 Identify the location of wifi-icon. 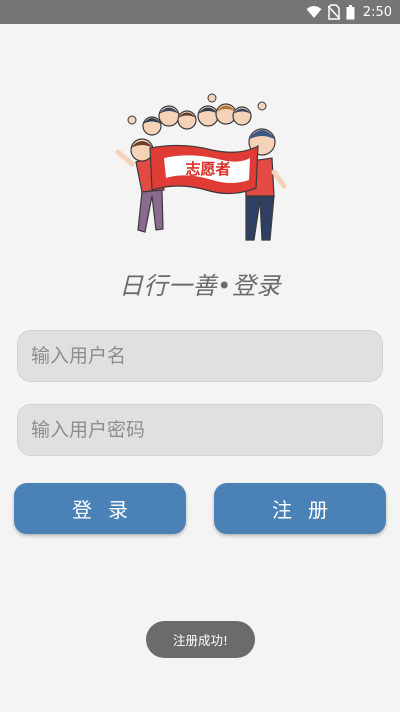
(314, 12).